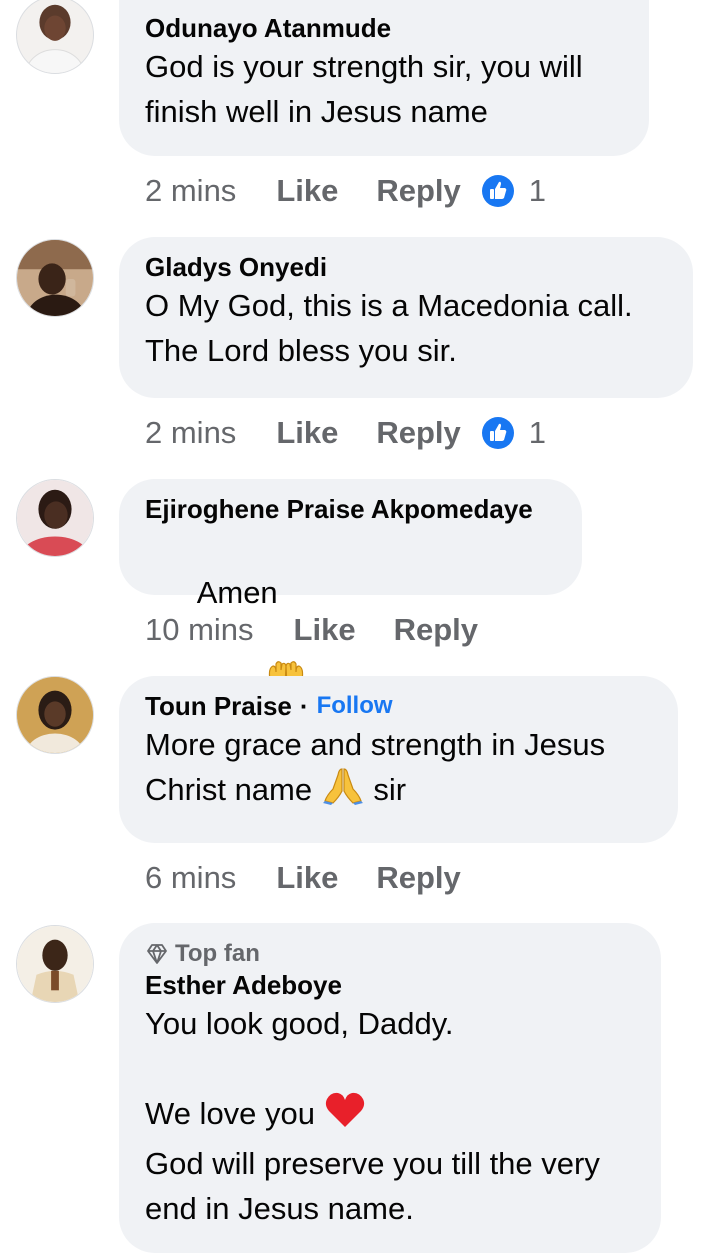 The width and height of the screenshot is (720, 1253). Describe the element at coordinates (190, 878) in the screenshot. I see `timestamp: 6 mins` at that location.